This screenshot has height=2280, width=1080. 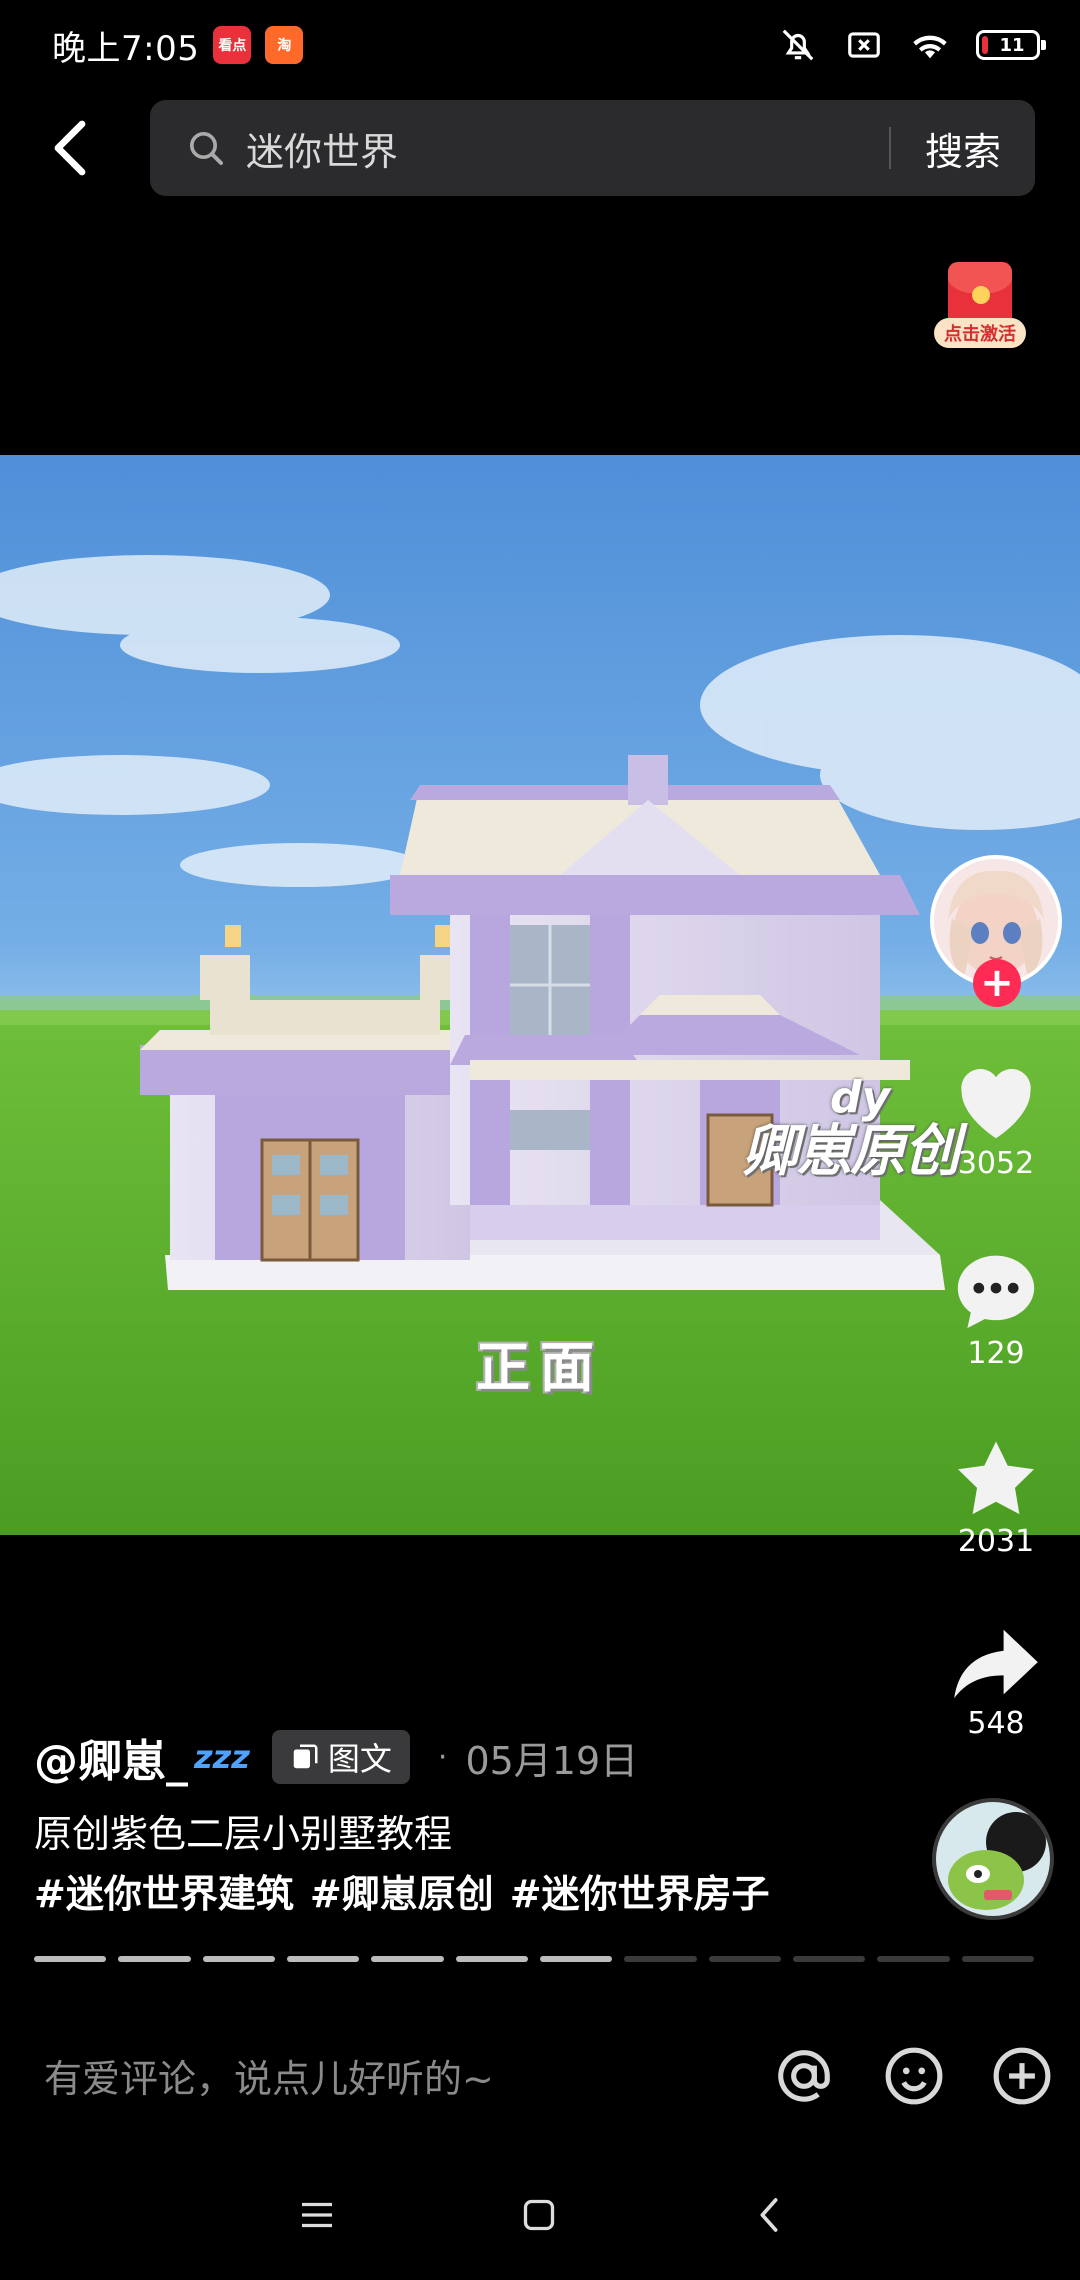 What do you see at coordinates (864, 45) in the screenshot?
I see `no-sim-icon` at bounding box center [864, 45].